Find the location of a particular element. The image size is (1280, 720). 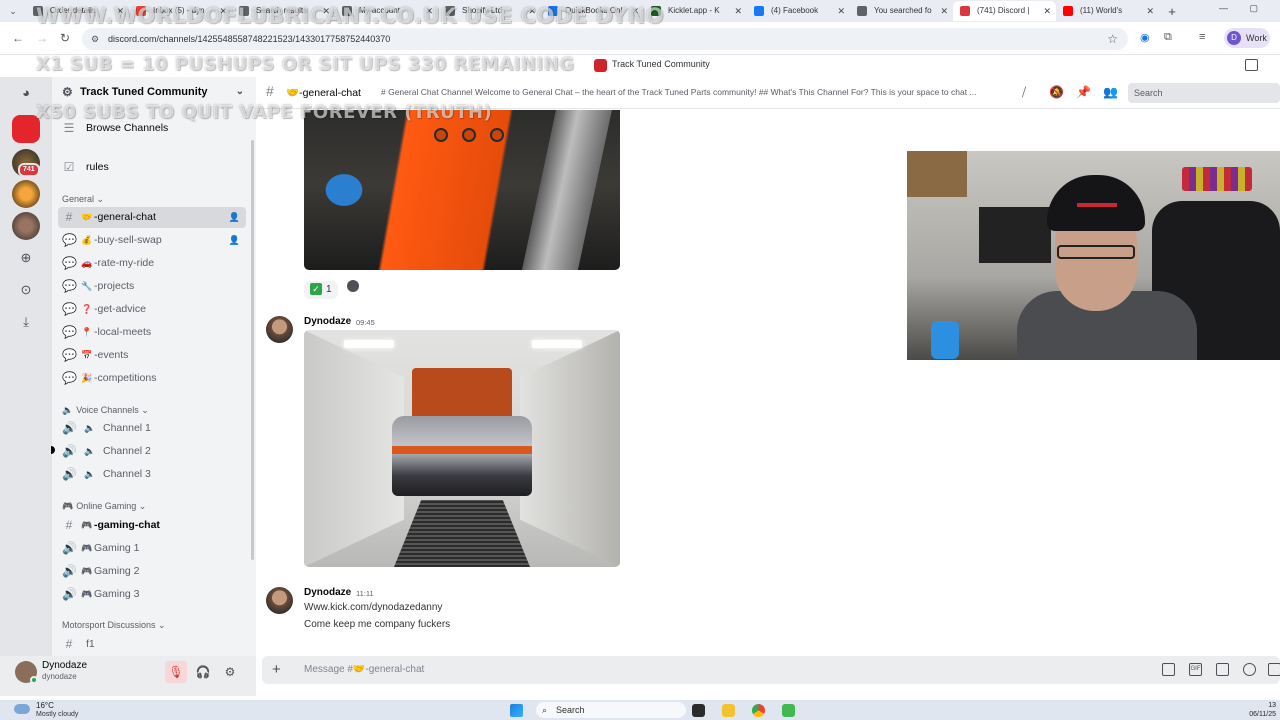

app-icon is located at coordinates (788, 710).